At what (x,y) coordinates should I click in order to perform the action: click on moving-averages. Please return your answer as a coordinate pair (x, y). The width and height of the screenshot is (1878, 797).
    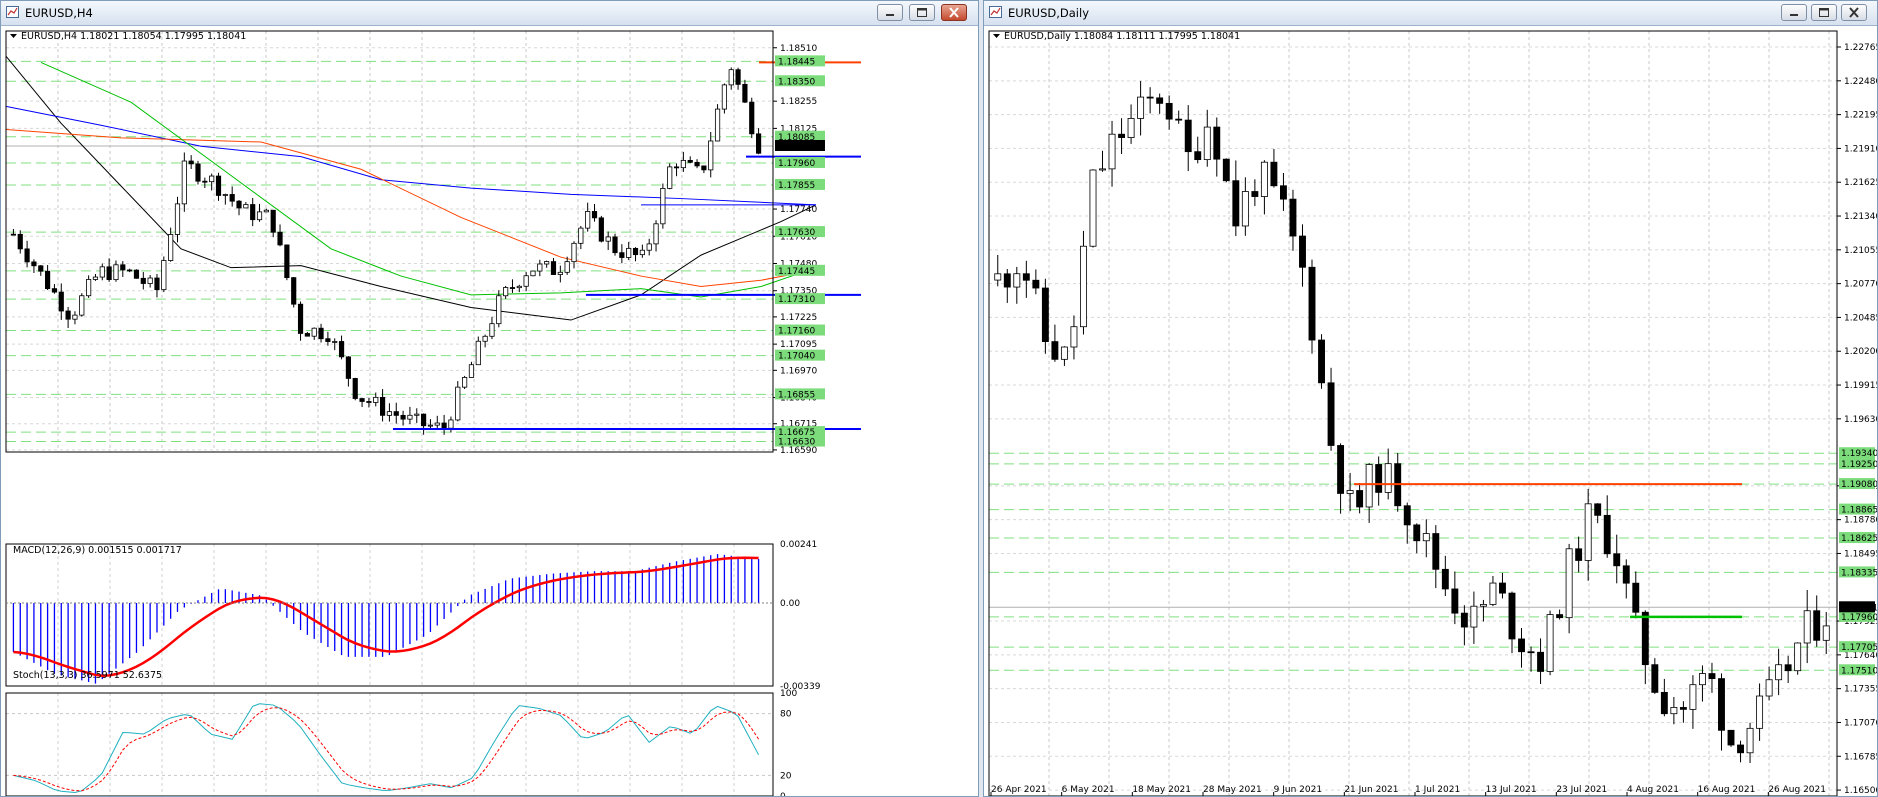
    Looking at the image, I should click on (411, 188).